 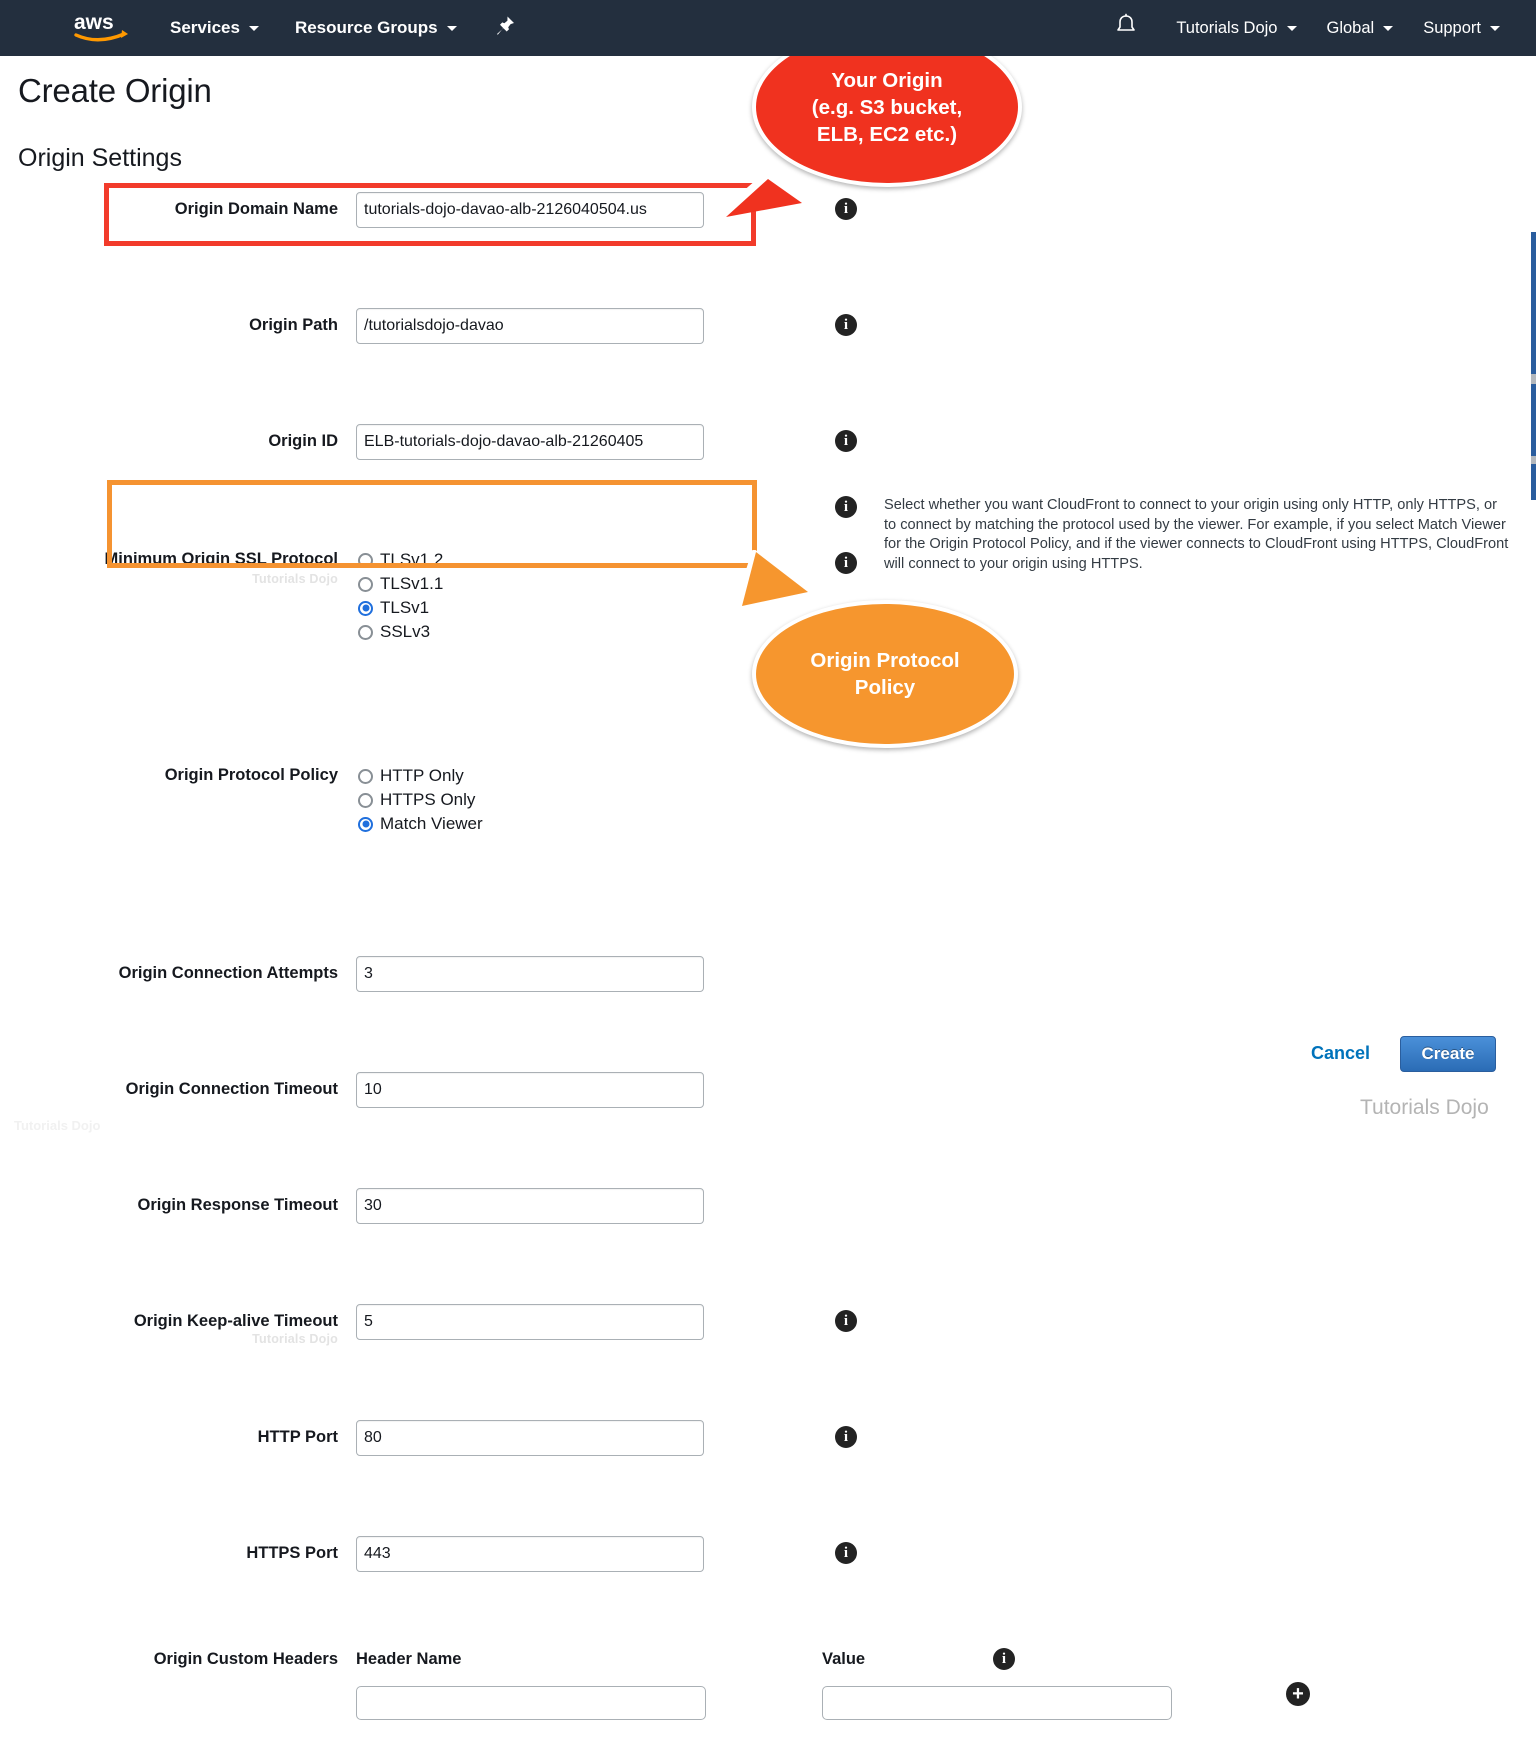 What do you see at coordinates (846, 1553) in the screenshot?
I see `https-port-info-icon: i` at bounding box center [846, 1553].